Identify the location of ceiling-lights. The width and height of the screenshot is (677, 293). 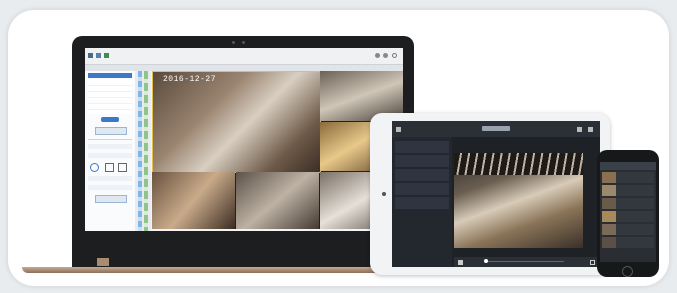
(518, 164).